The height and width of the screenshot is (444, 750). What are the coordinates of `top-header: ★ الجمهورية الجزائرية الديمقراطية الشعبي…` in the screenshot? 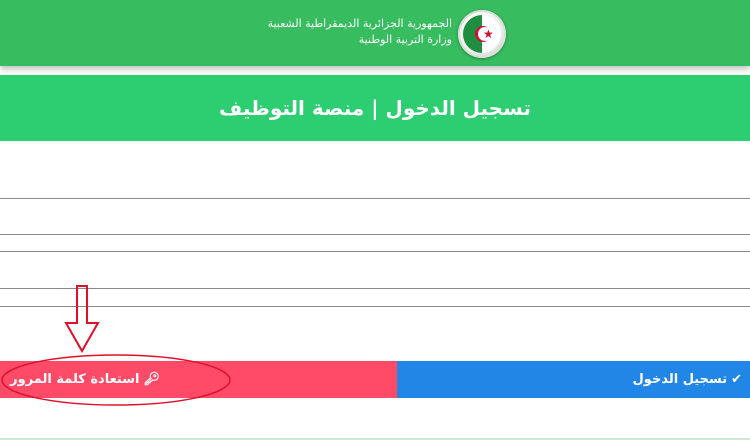 It's located at (375, 33).